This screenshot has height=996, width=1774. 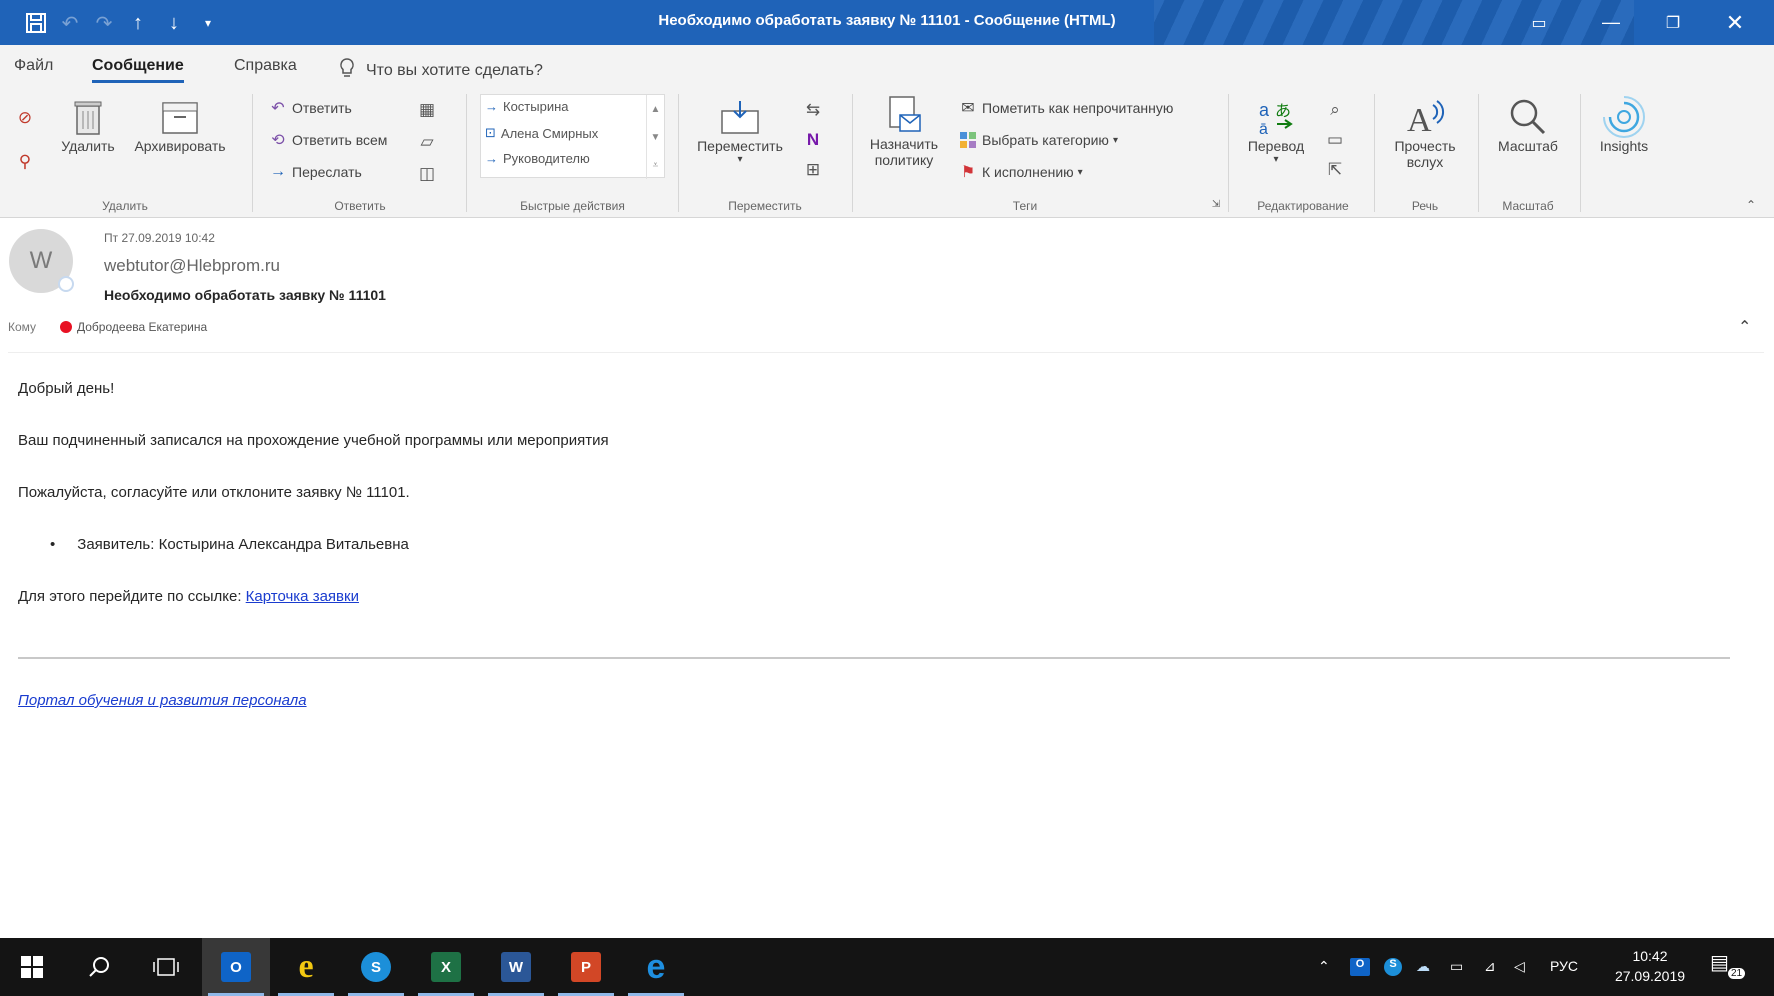 What do you see at coordinates (813, 140) in the screenshot?
I see `onenote-icon: N` at bounding box center [813, 140].